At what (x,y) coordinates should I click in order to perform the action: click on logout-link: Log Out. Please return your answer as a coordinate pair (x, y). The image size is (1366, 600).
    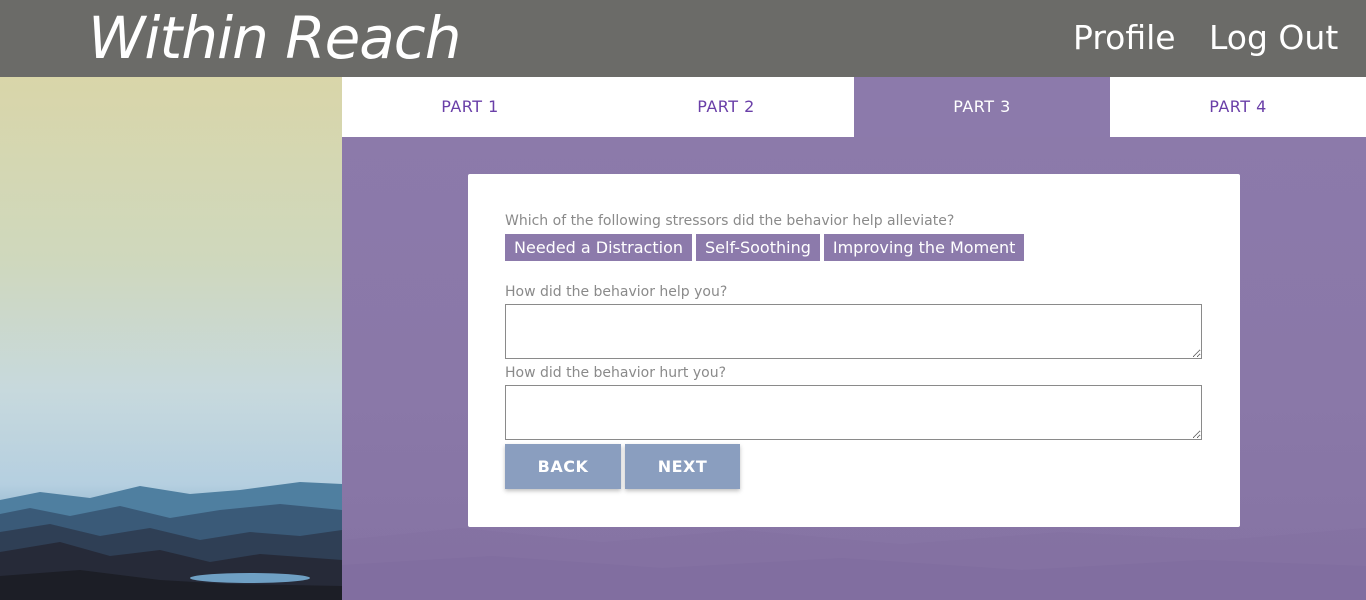
    Looking at the image, I should click on (1273, 38).